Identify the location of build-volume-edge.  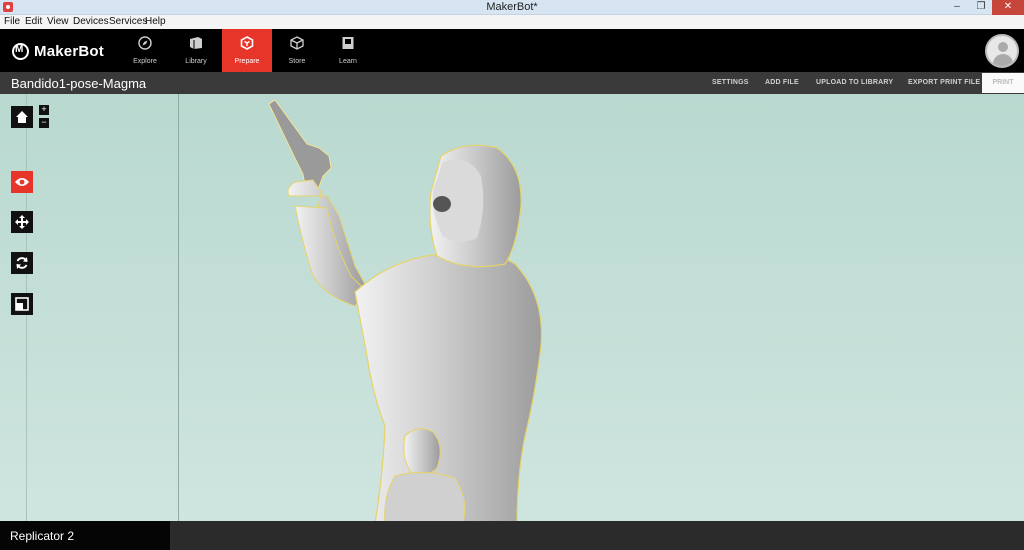
(178, 307).